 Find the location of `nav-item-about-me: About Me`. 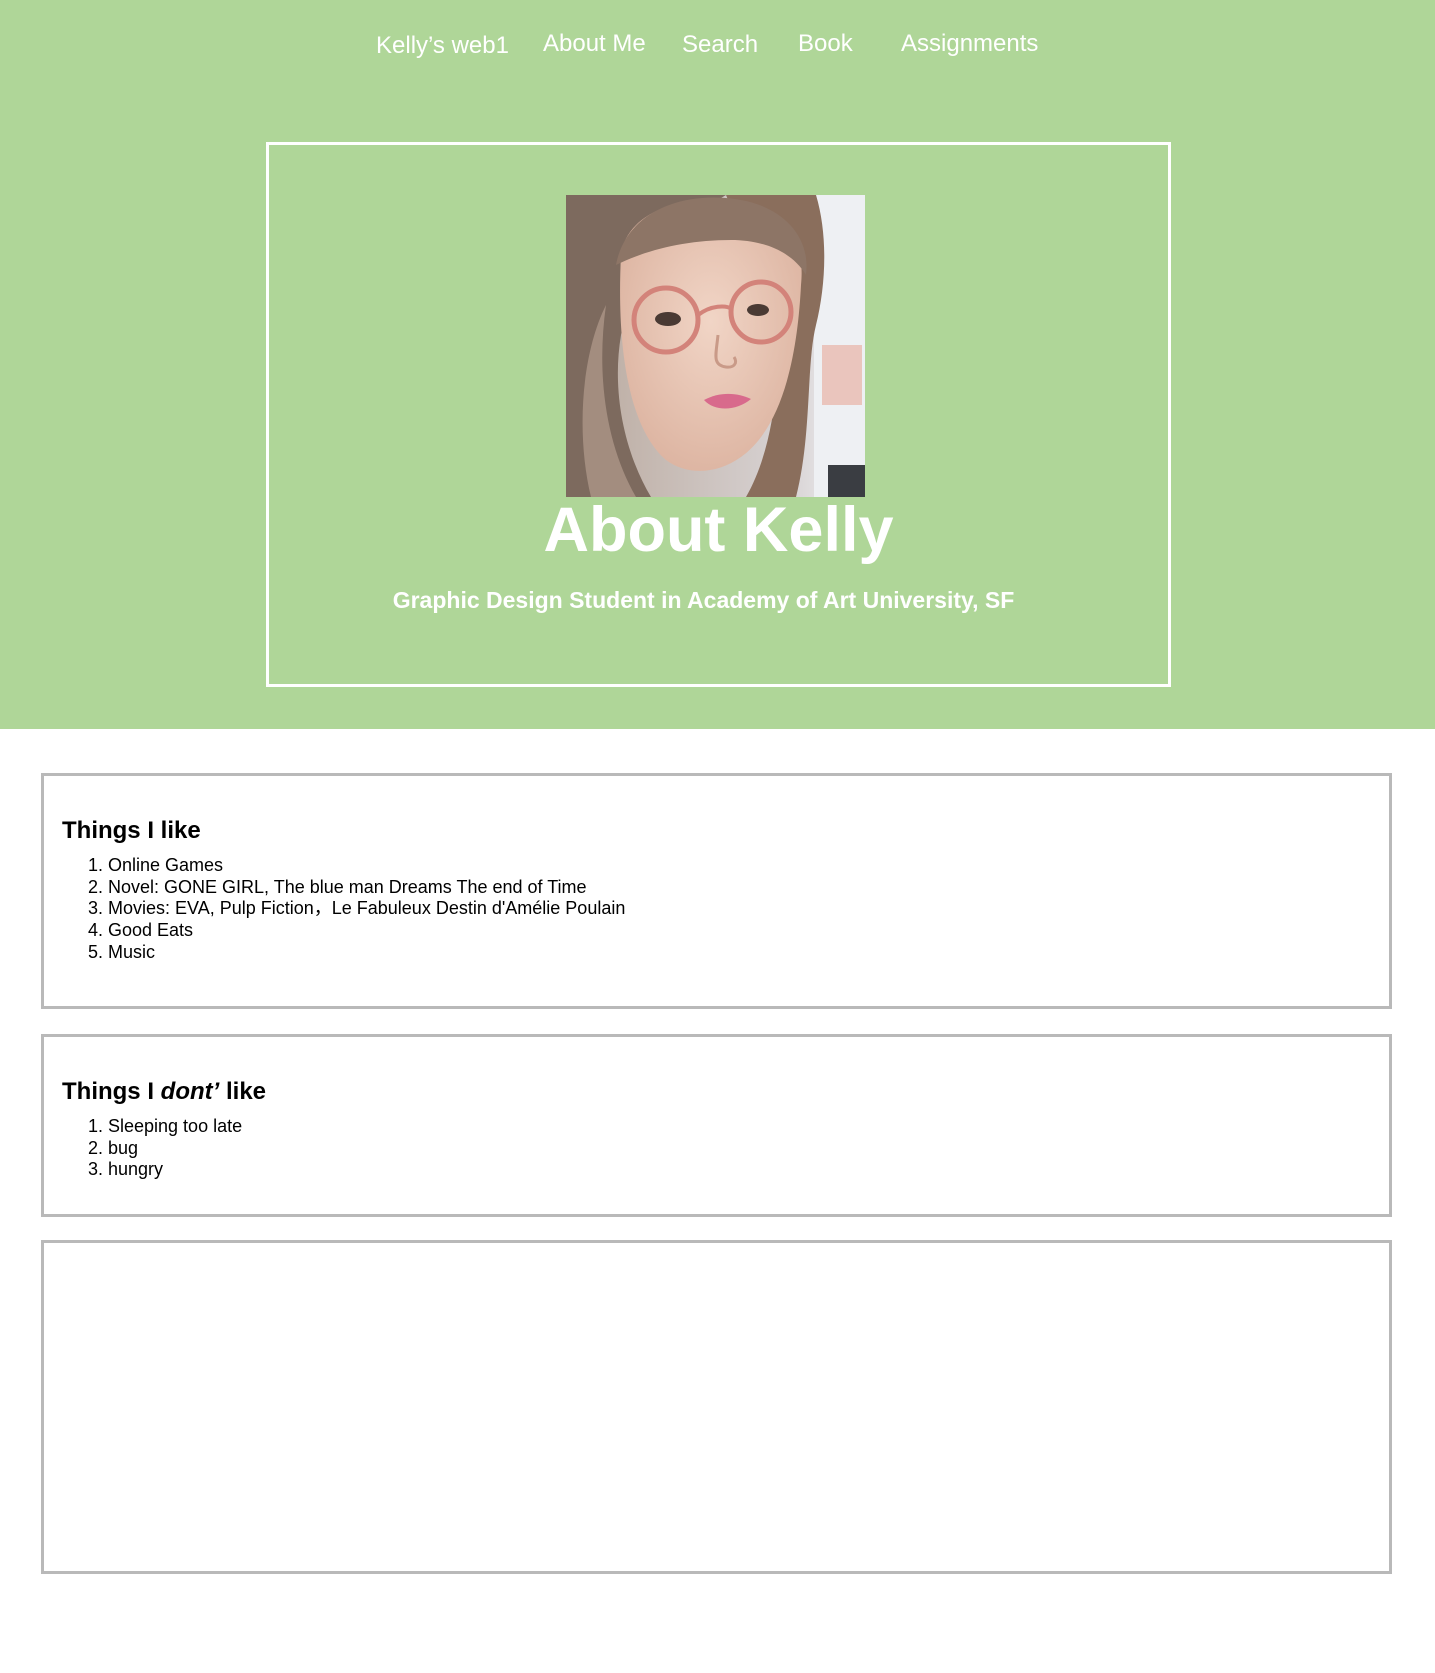

nav-item-about-me: About Me is located at coordinates (594, 44).